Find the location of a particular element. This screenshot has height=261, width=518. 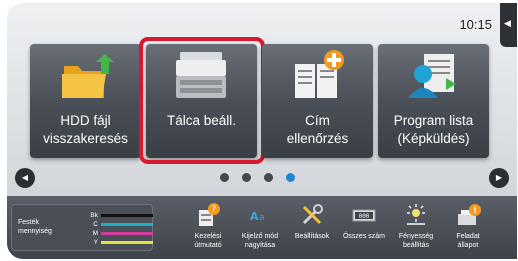

text-enlarge-icon: A a is located at coordinates (257, 216).